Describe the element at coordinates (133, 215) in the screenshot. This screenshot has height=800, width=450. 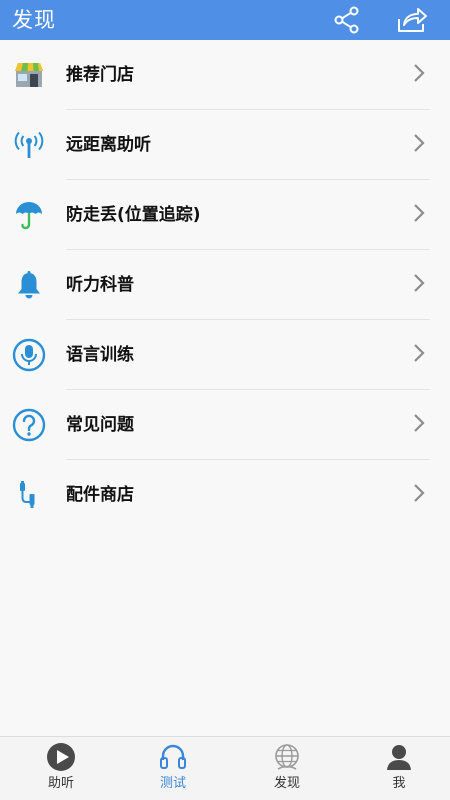
I see `menu-item-label: 防走丢(位置追踪)` at that location.